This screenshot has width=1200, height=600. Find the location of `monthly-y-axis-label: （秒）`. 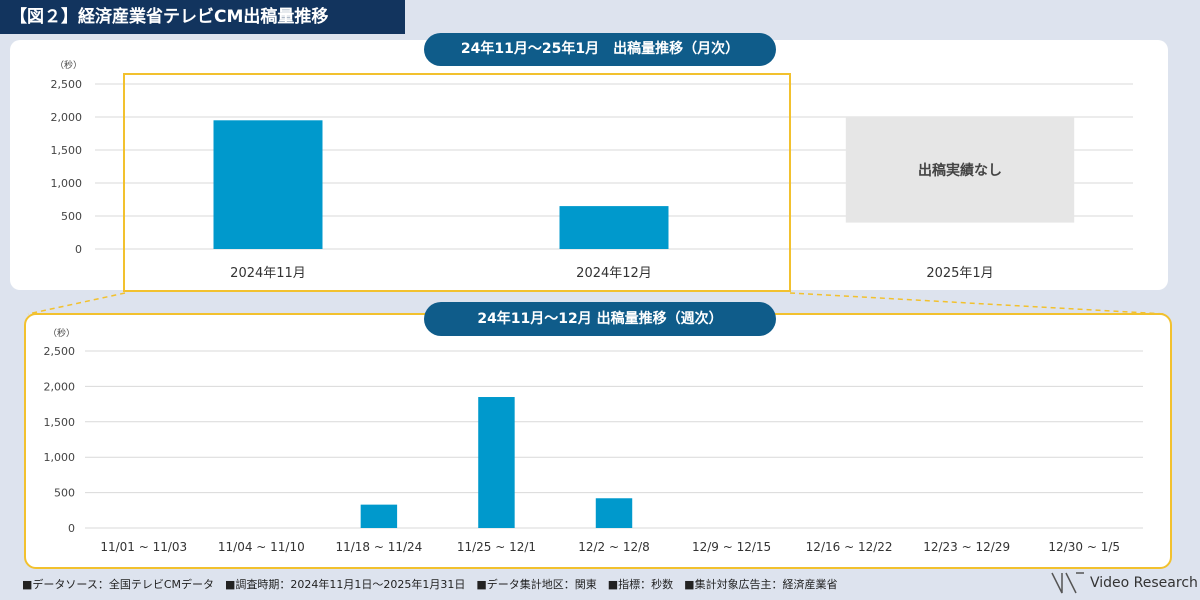

monthly-y-axis-label: （秒） is located at coordinates (68, 65).